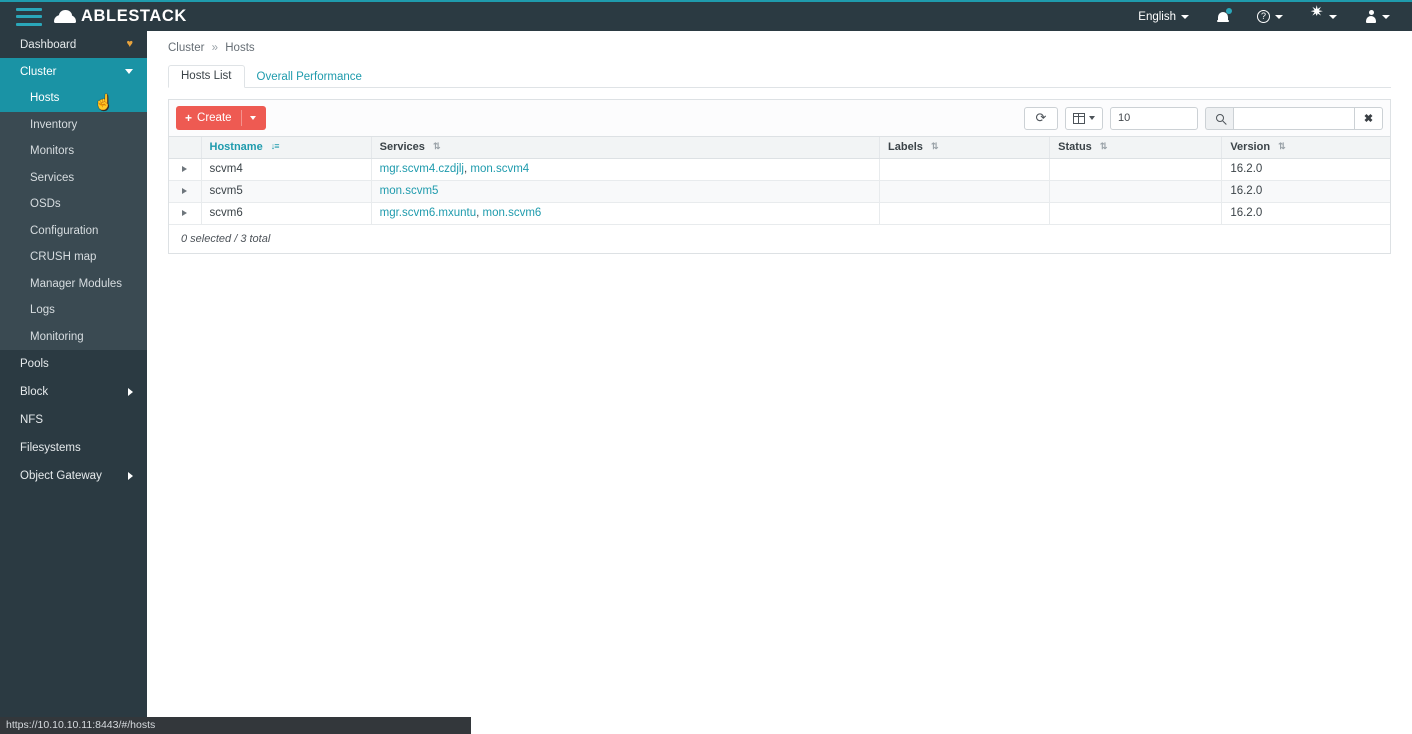  Describe the element at coordinates (73, 177) in the screenshot. I see `sidebar-item-services: Services` at that location.